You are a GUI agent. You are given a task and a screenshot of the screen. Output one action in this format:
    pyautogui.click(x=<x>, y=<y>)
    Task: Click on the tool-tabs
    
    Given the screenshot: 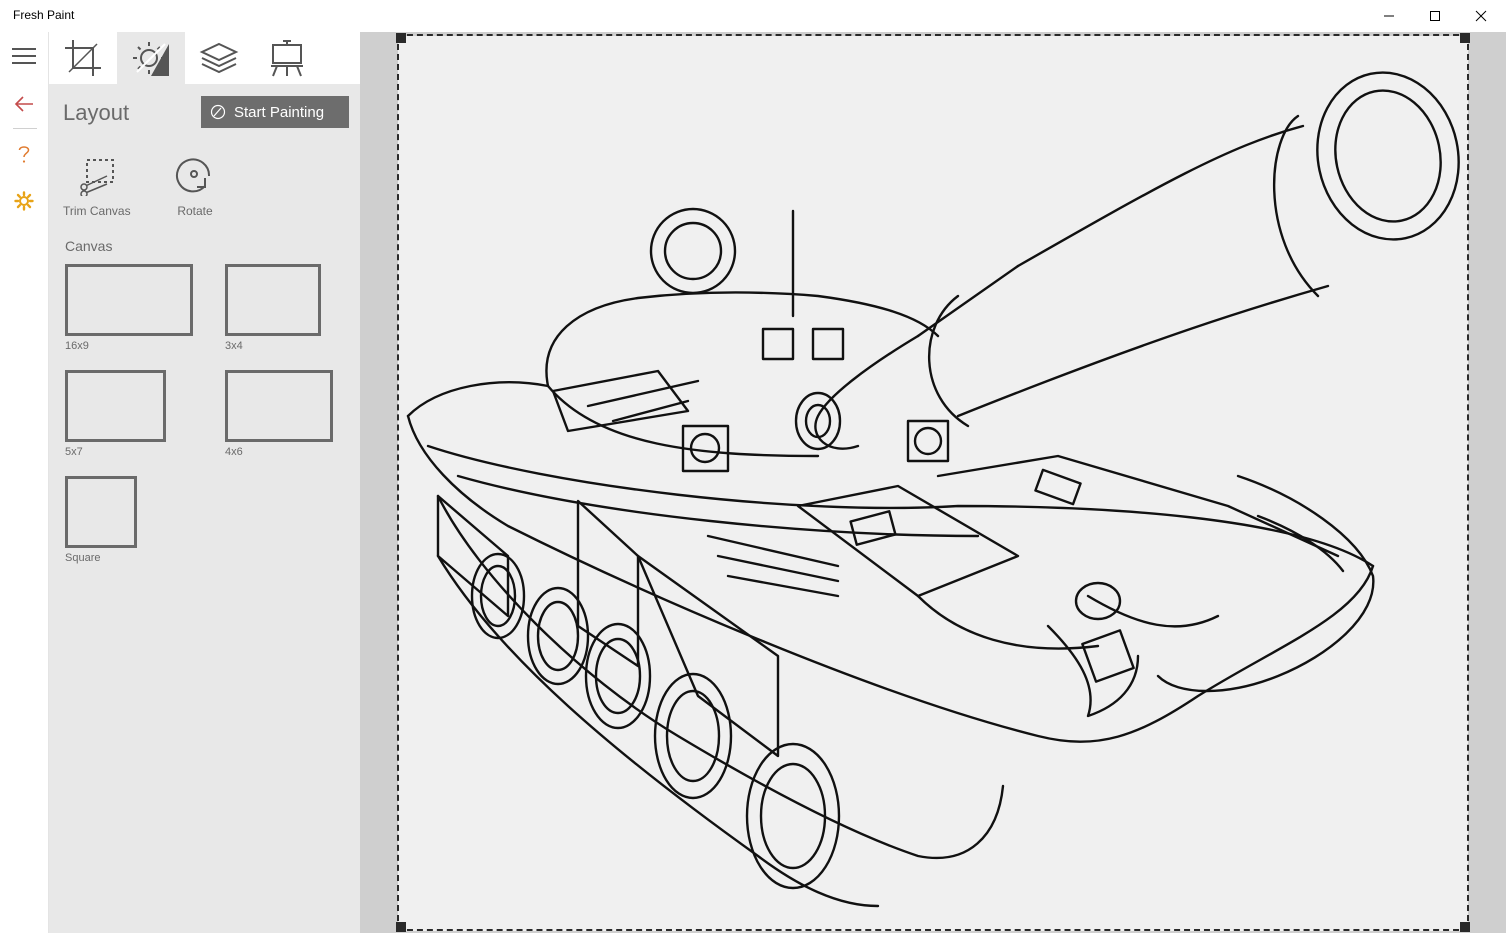 What is the action you would take?
    pyautogui.click(x=204, y=58)
    